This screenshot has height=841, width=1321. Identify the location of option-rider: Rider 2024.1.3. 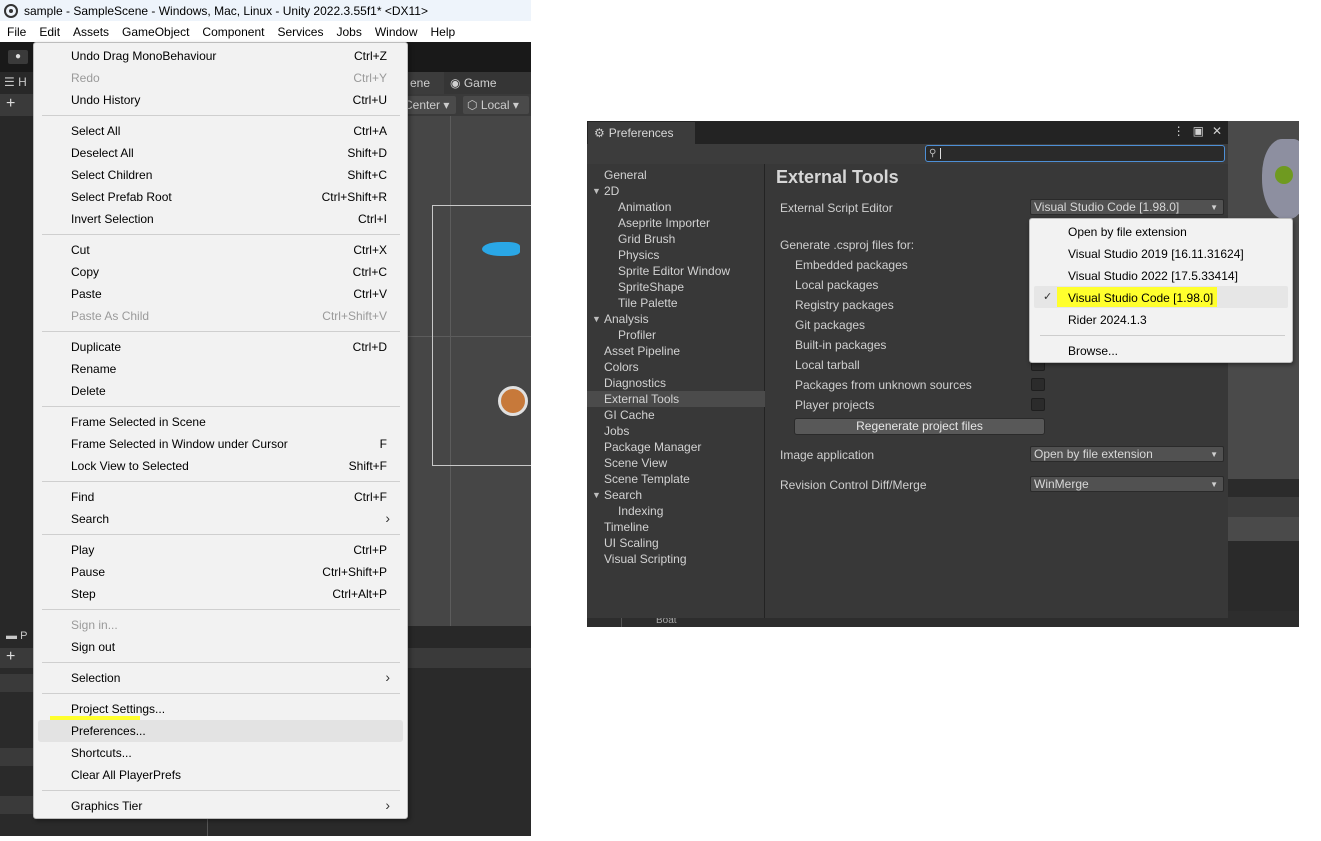
(1161, 319).